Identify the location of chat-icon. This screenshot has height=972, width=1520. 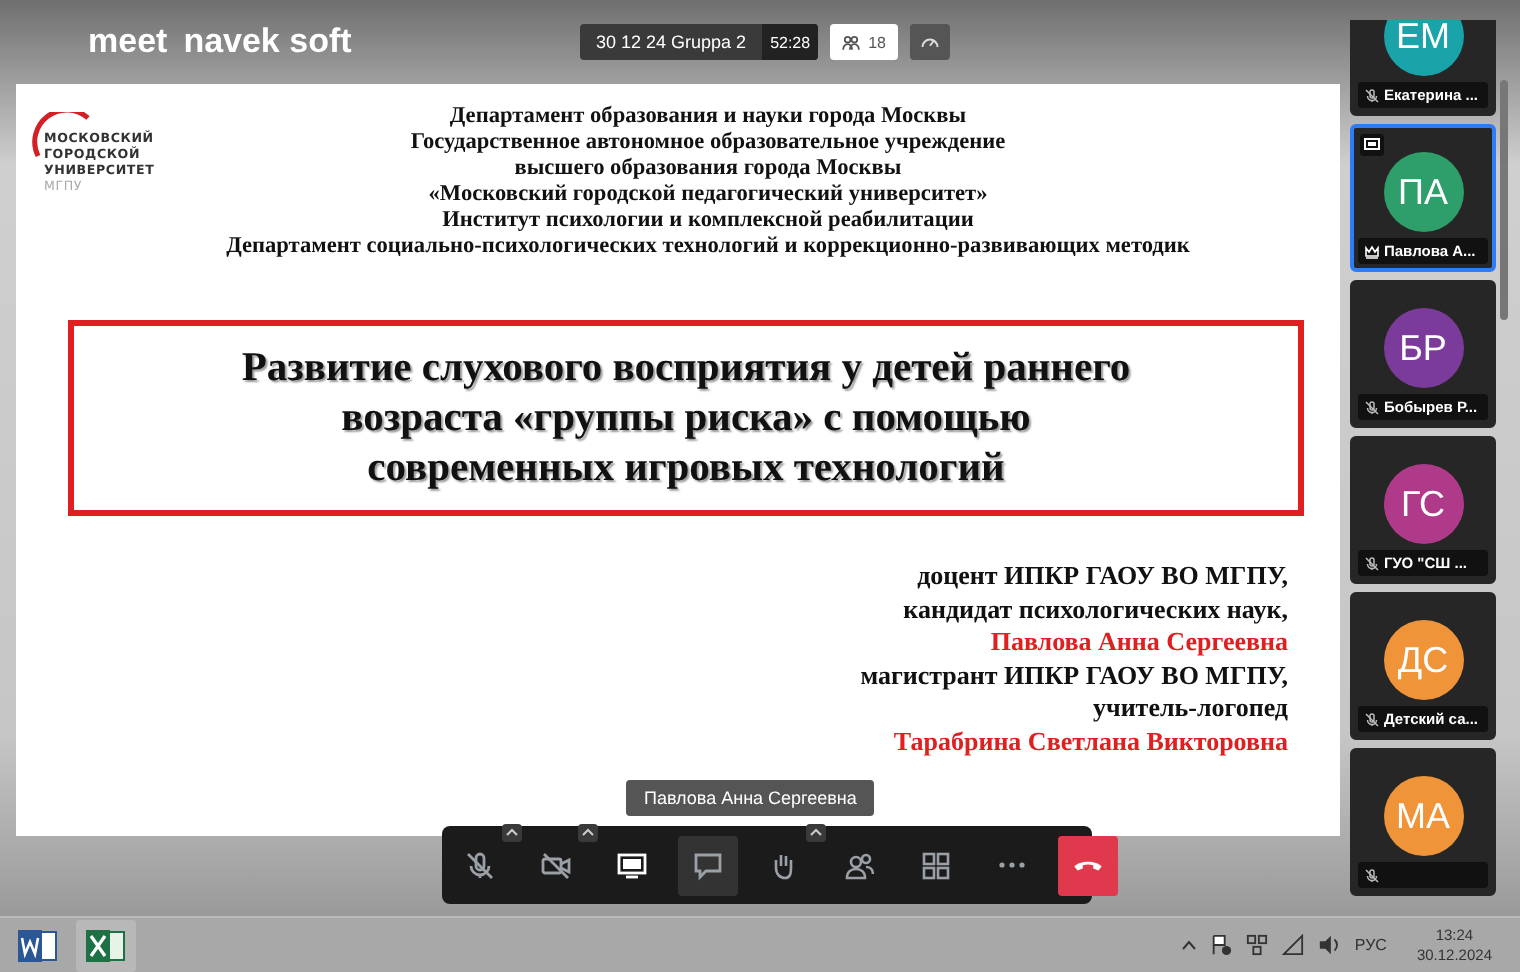
(708, 865).